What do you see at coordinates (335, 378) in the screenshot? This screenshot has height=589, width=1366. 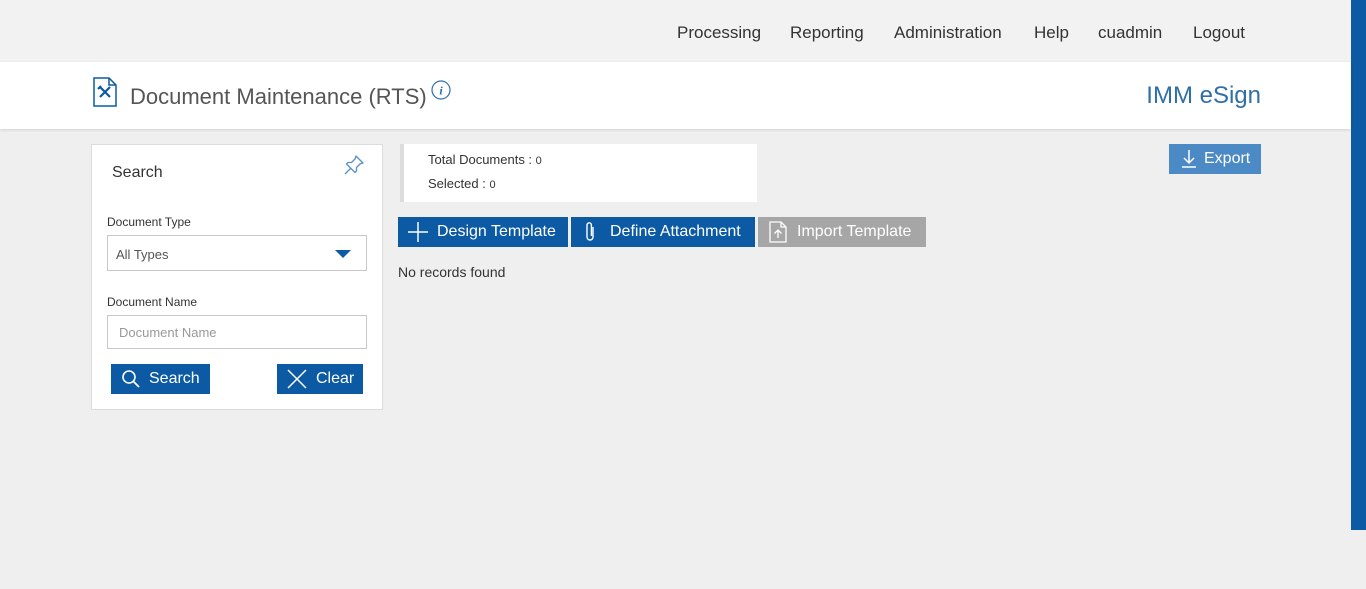 I see `clear-button-label: Clear` at bounding box center [335, 378].